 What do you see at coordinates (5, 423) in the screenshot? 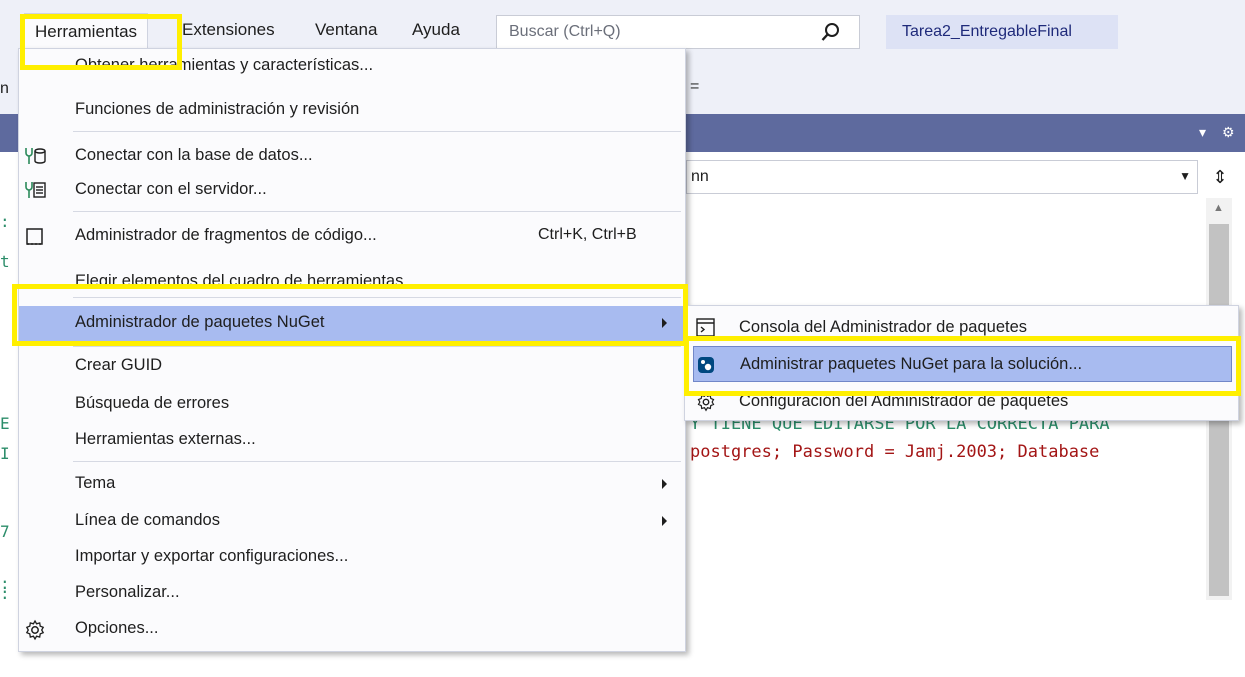
I see `code-fragment: E` at bounding box center [5, 423].